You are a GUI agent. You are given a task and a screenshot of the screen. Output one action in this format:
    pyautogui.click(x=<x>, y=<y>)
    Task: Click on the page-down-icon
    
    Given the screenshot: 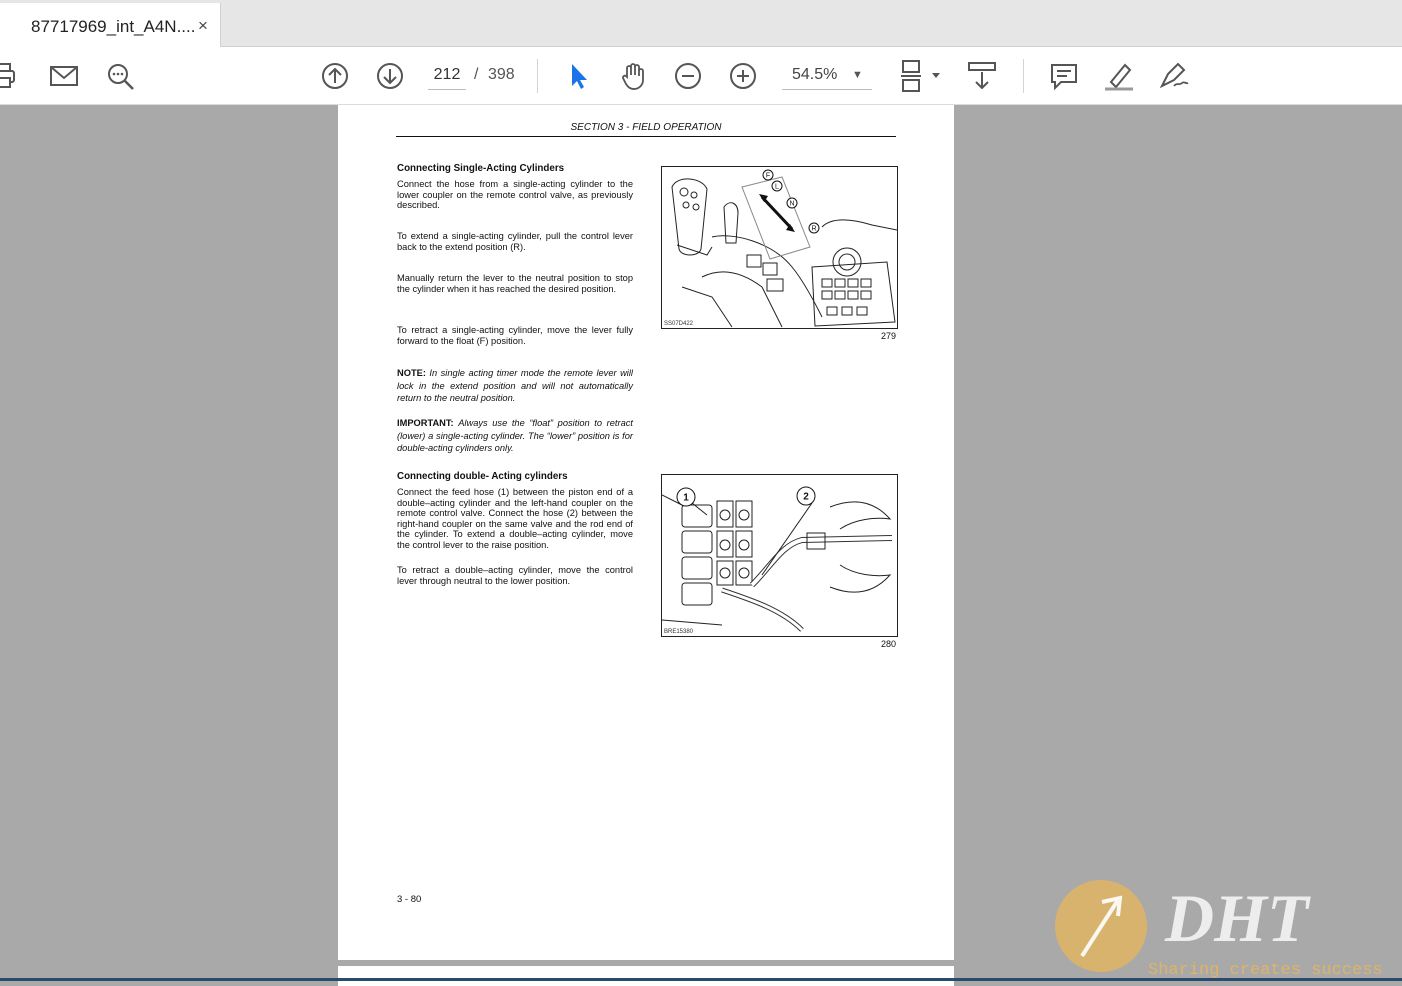 What is the action you would take?
    pyautogui.click(x=390, y=76)
    